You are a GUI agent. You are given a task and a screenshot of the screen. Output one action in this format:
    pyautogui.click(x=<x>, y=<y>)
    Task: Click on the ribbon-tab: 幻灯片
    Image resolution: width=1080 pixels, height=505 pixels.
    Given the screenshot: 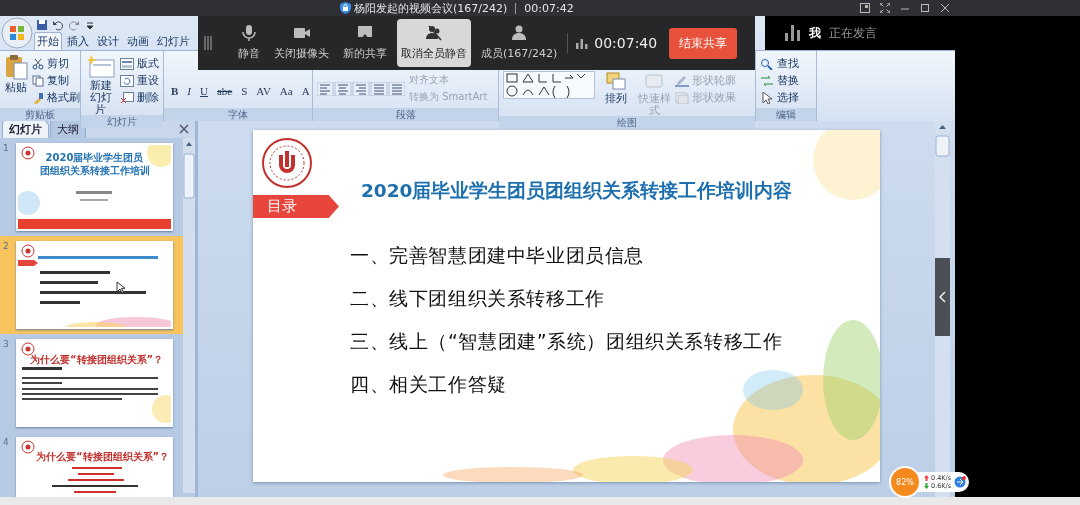 What is the action you would take?
    pyautogui.click(x=173, y=41)
    